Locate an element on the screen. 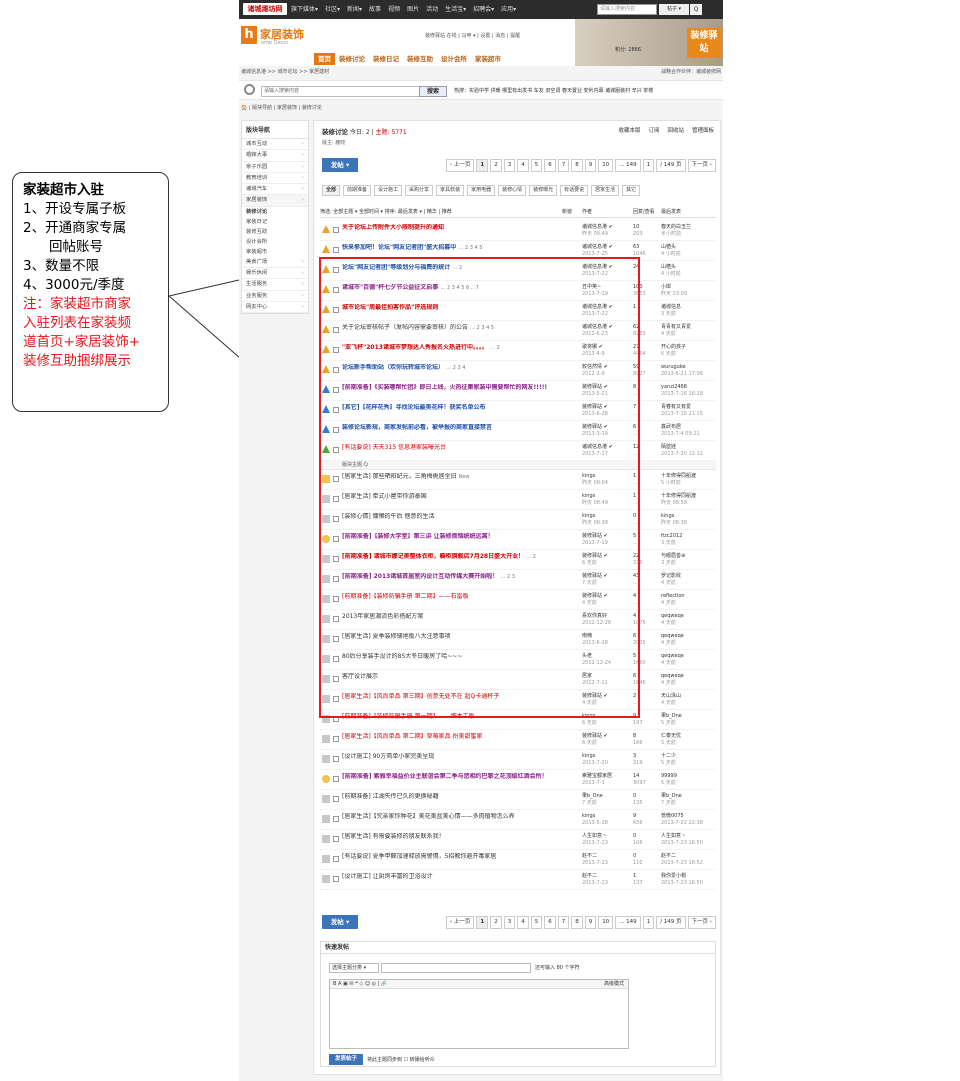 Image resolution: width=960 pixels, height=1081 pixels. page-link: 2 is located at coordinates (496, 165).